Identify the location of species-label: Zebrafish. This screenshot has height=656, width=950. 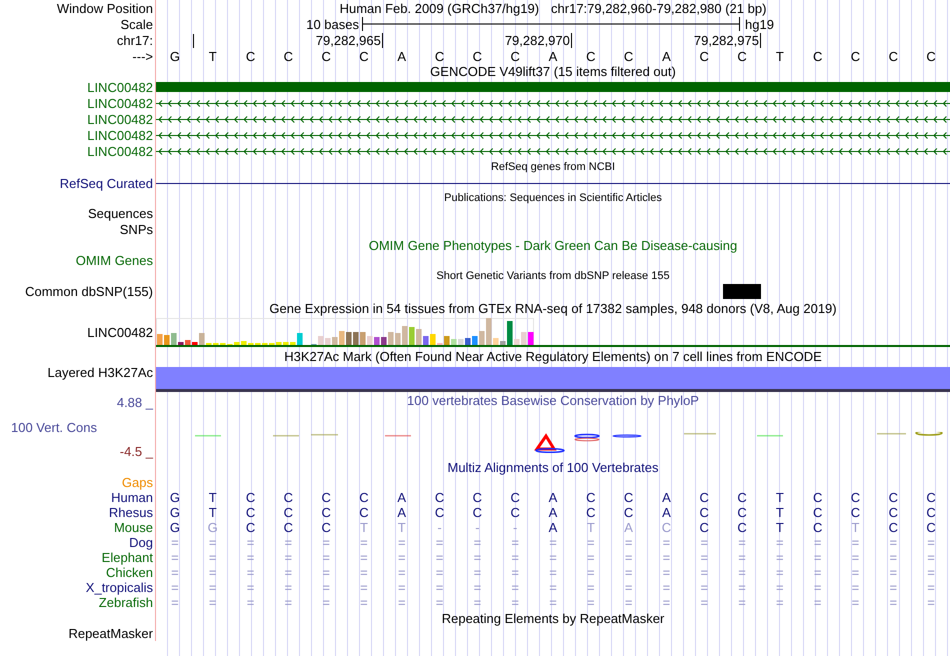
(125, 602).